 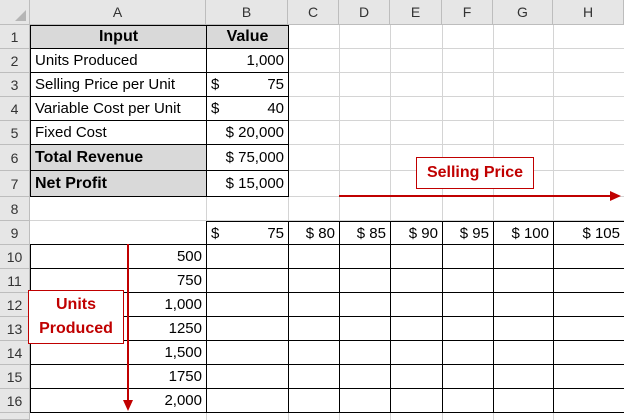 What do you see at coordinates (118, 132) in the screenshot?
I see `cell-a5-fixed-cost-label: Fixed Cost` at bounding box center [118, 132].